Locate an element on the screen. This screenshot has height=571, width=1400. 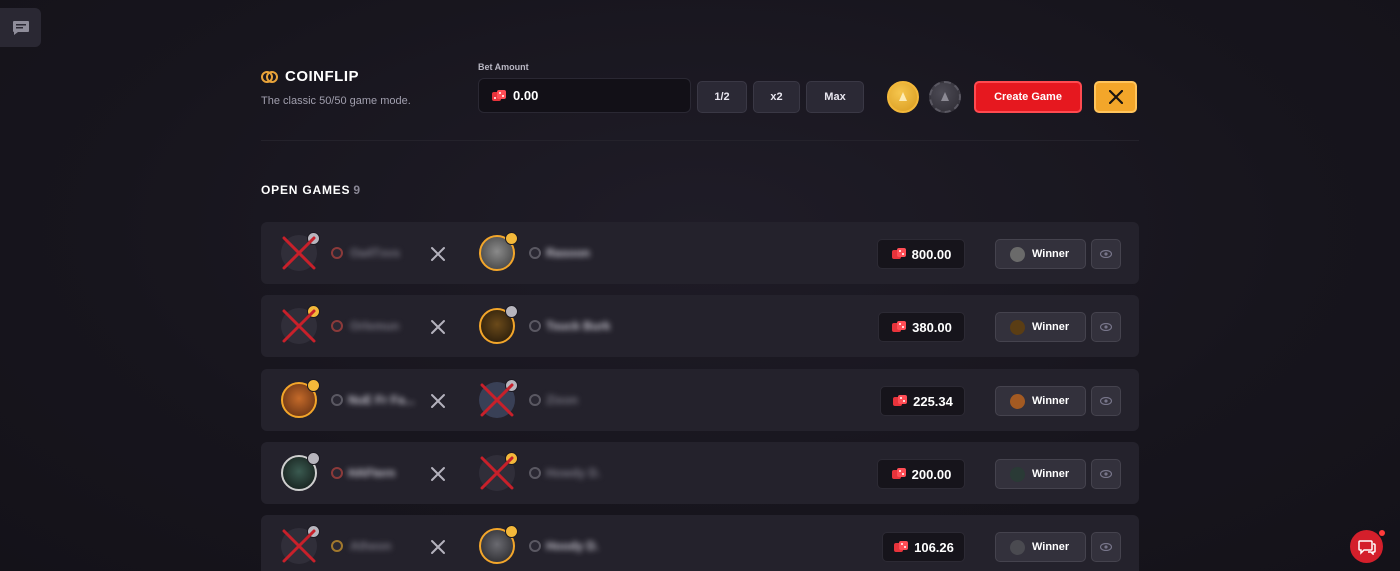
page-subtitle: The classic 50/50 game mode. is located at coordinates (336, 101).